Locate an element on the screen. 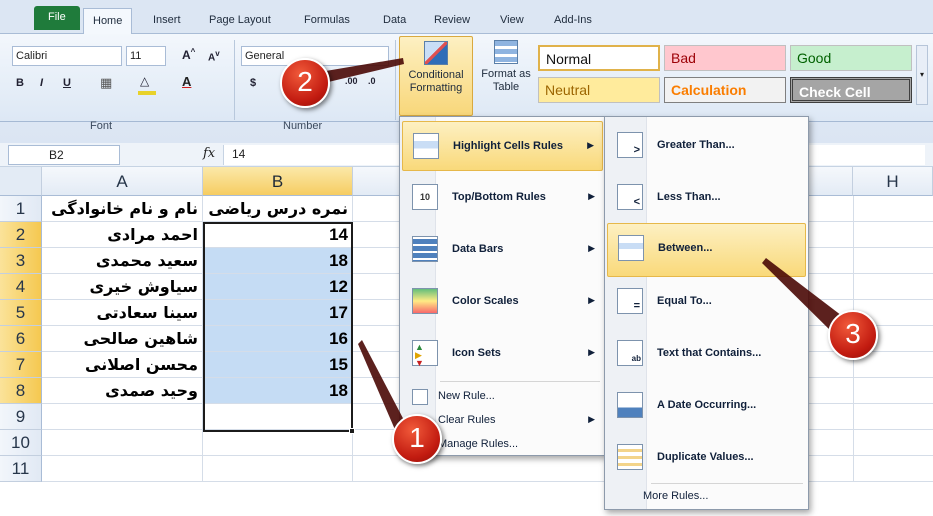 This screenshot has height=516, width=933. style-normal: Normal is located at coordinates (599, 58).